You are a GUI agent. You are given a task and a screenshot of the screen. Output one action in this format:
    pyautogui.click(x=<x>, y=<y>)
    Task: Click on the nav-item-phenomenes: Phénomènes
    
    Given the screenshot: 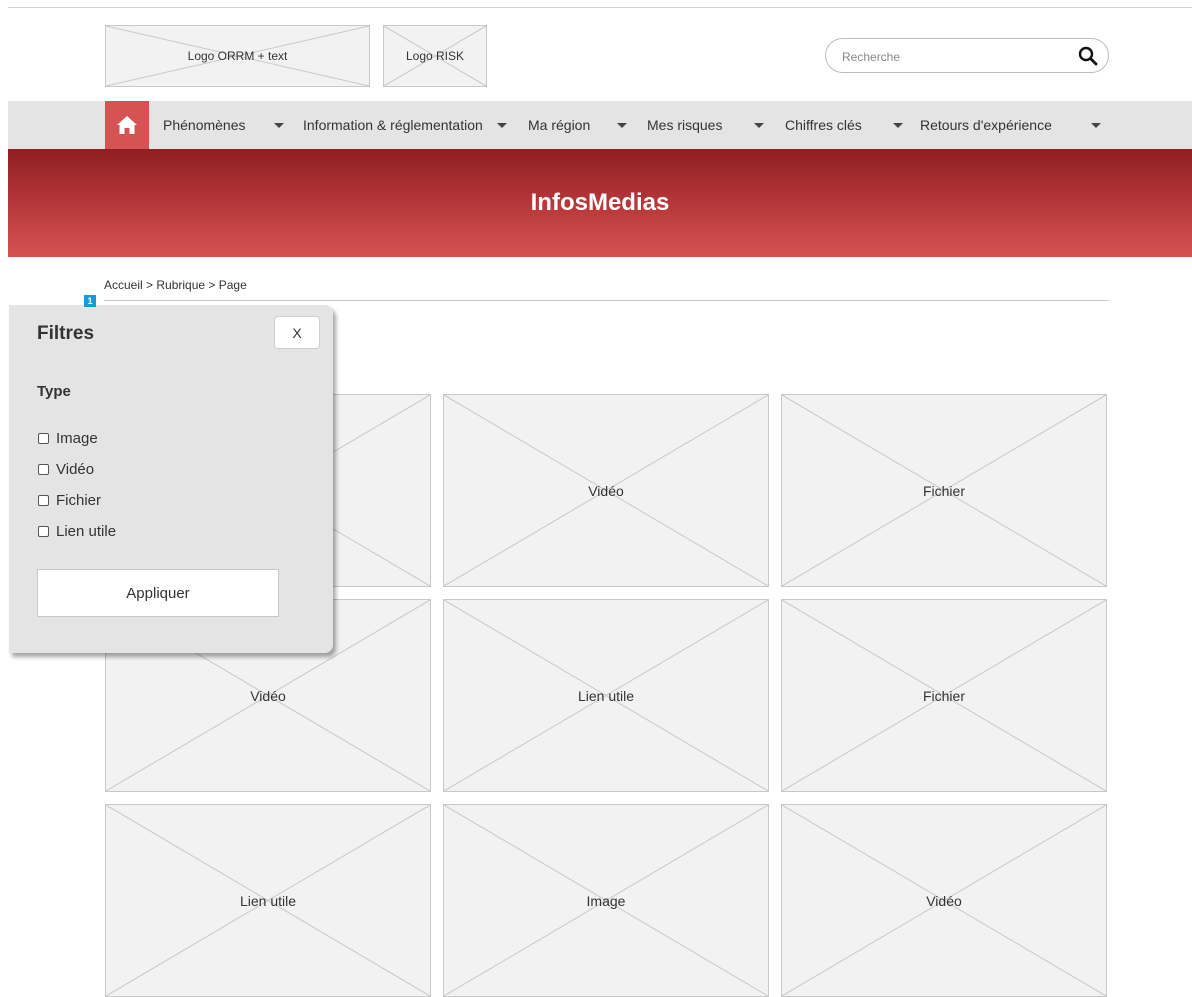 What is the action you would take?
    pyautogui.click(x=204, y=125)
    